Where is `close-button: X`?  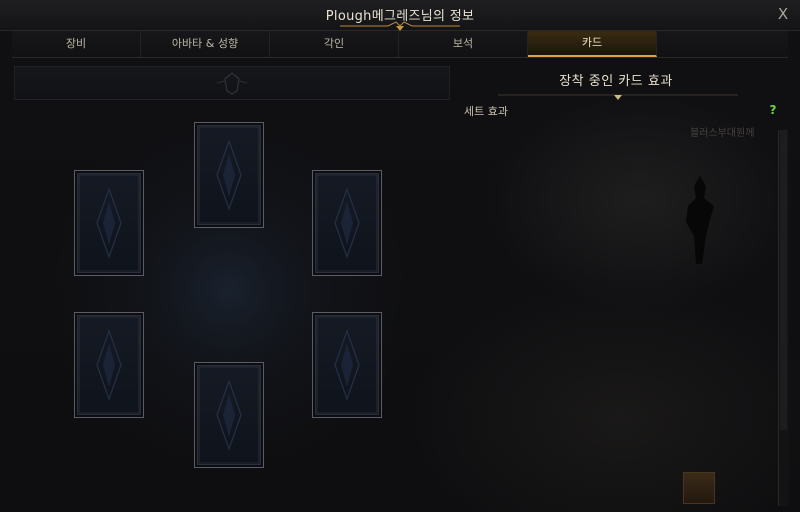
close-button: X is located at coordinates (783, 14).